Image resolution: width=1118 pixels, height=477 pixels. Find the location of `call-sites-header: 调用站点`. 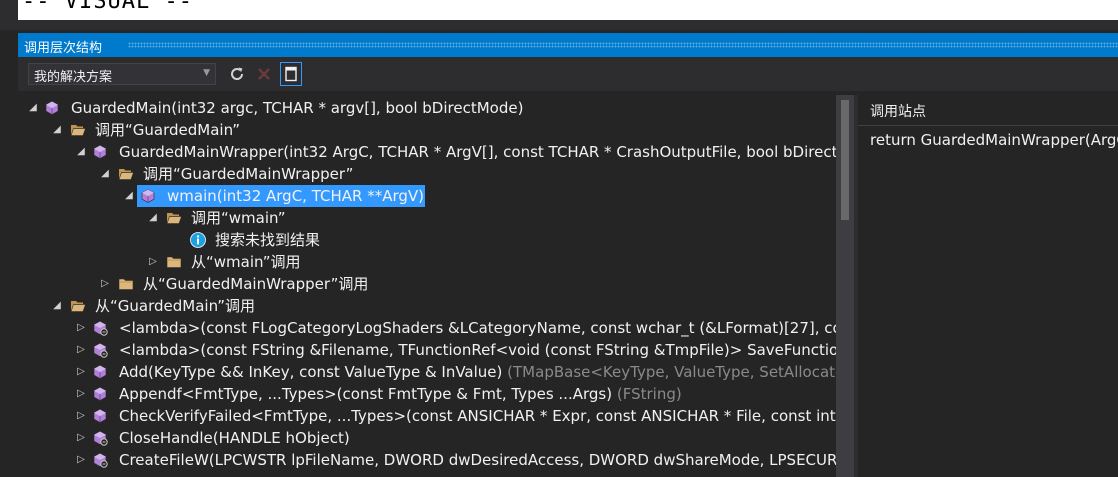

call-sites-header: 调用站点 is located at coordinates (898, 112).